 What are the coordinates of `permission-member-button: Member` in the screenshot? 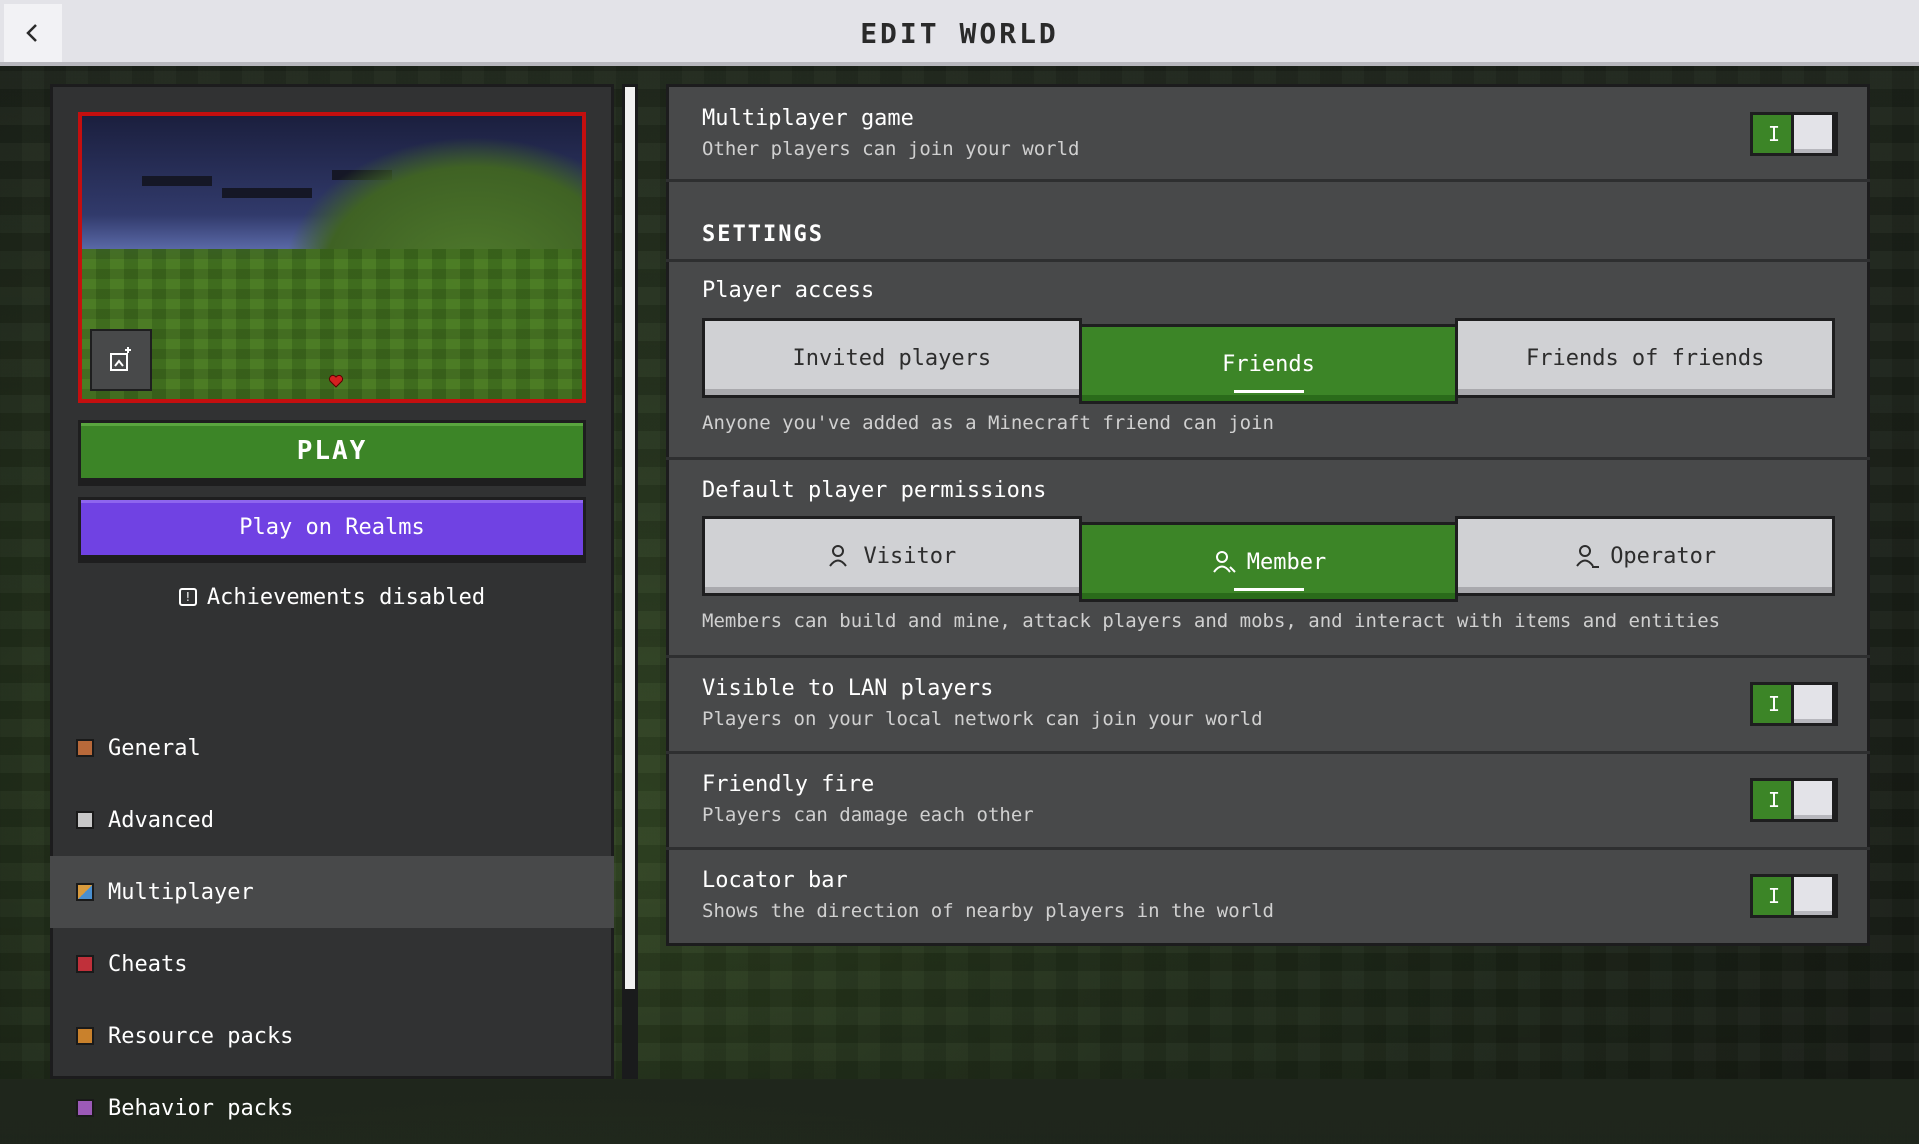 It's located at (1268, 562).